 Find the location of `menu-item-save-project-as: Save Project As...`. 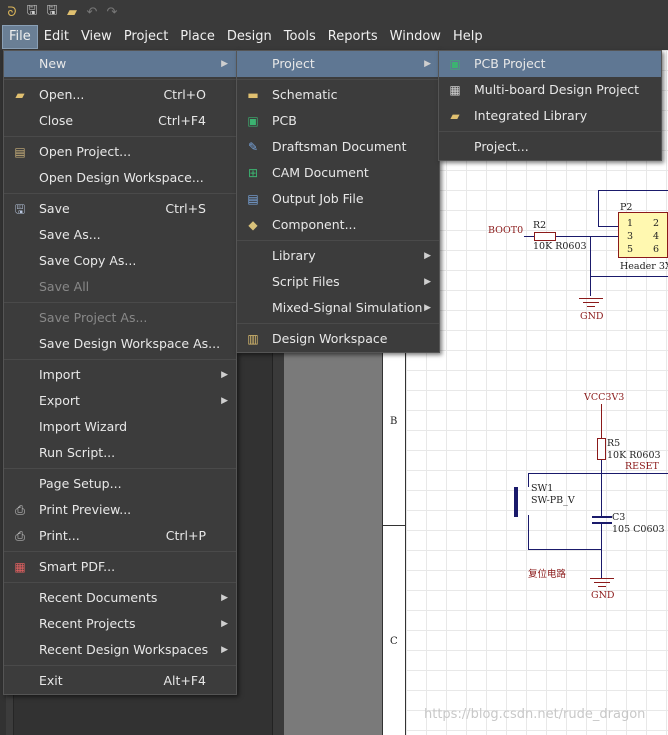

menu-item-save-project-as: Save Project As... is located at coordinates (120, 318).